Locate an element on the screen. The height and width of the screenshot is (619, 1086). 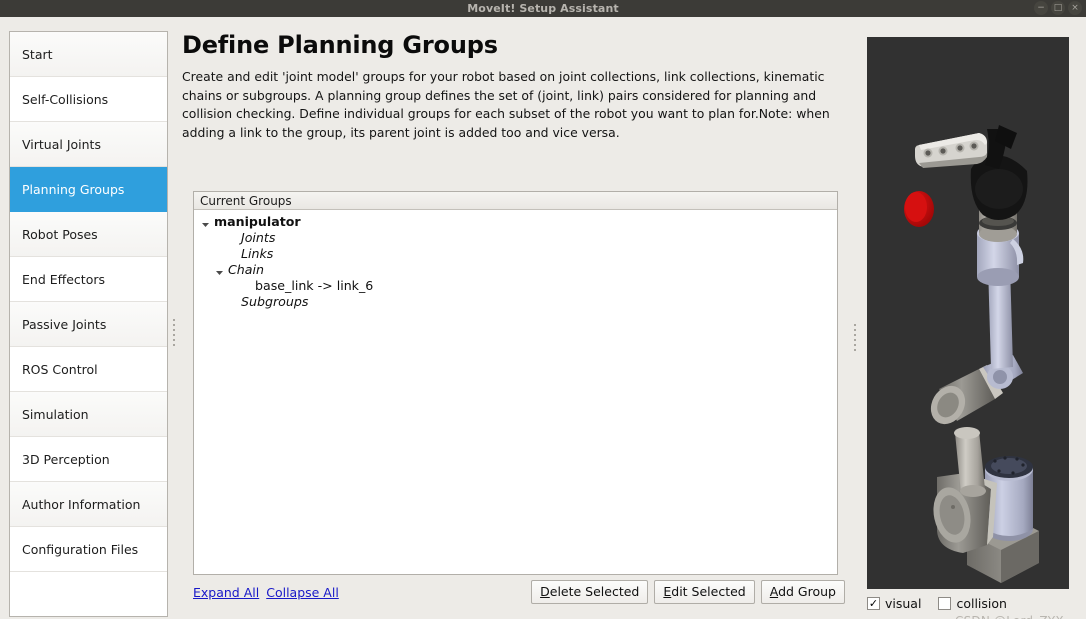
sidebar-item-virtual-joints: Virtual Joints is located at coordinates (88, 144).